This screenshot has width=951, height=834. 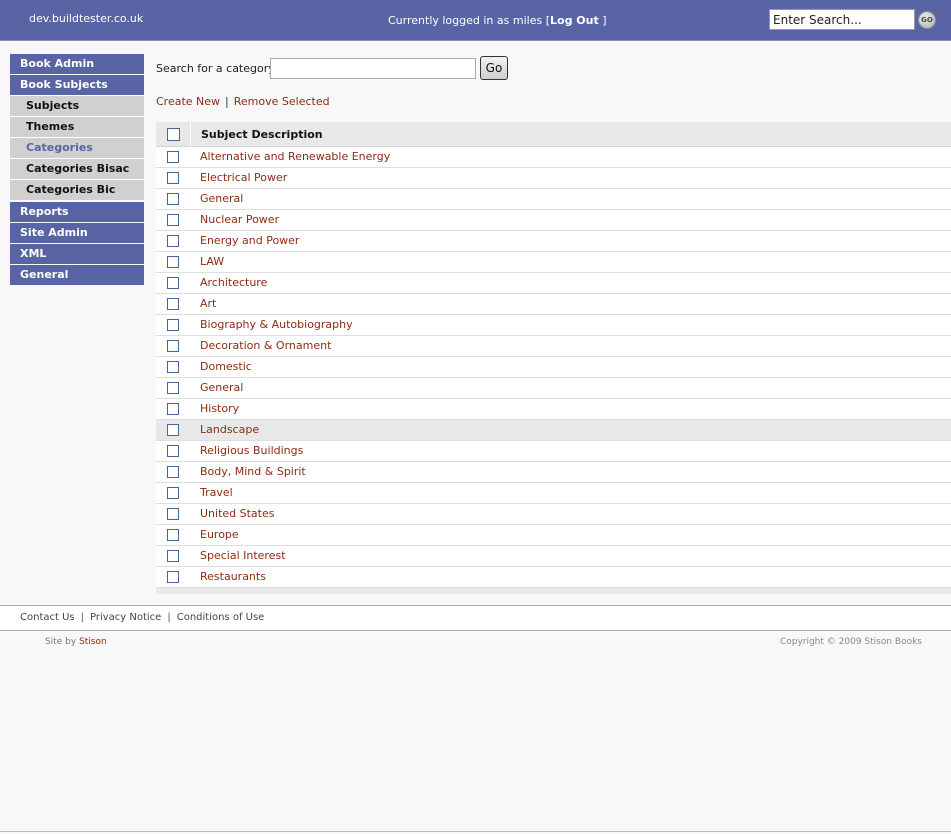 I want to click on table-row: Europe, so click(x=553, y=535).